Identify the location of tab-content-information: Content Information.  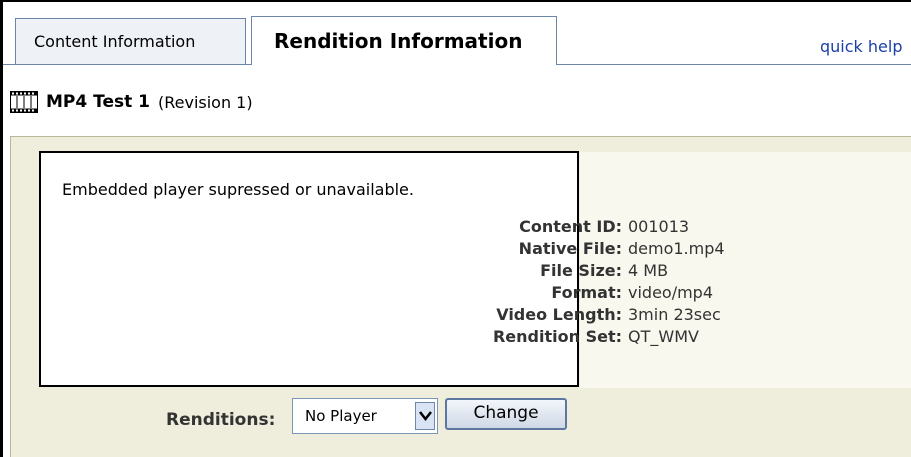
(130, 41).